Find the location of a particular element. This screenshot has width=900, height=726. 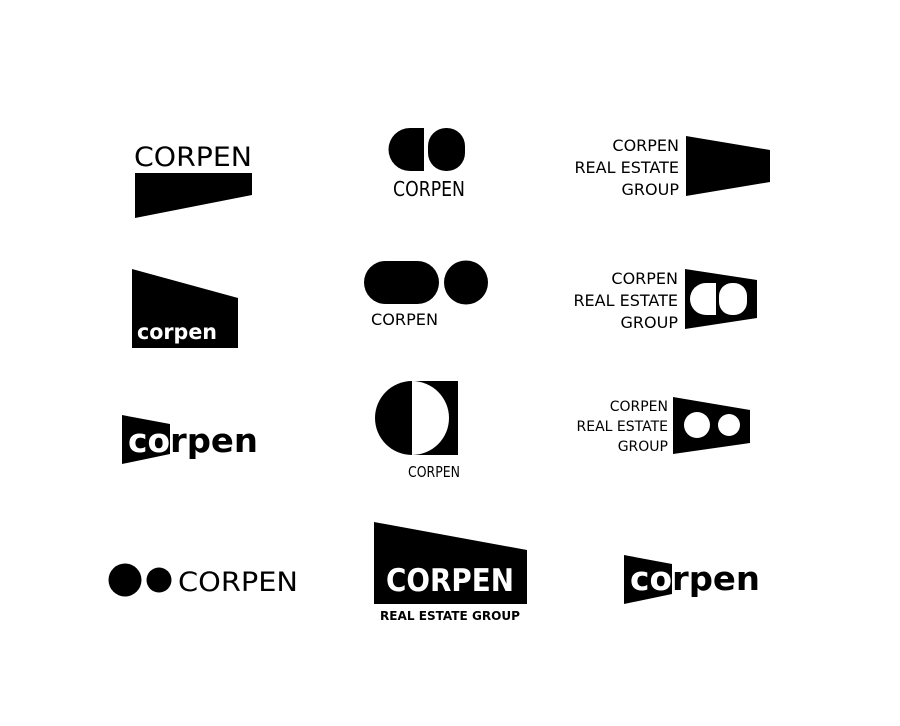

logo-tagline: REAL ESTATE GROUP is located at coordinates (450, 616).